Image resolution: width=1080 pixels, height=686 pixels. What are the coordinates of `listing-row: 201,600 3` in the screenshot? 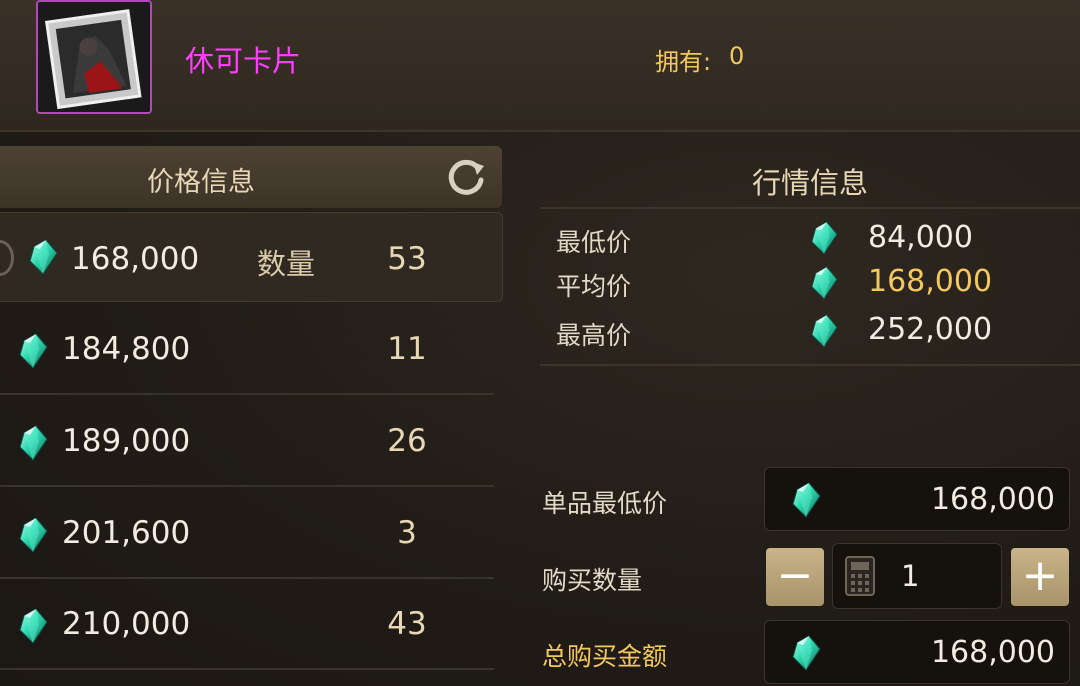 It's located at (247, 533).